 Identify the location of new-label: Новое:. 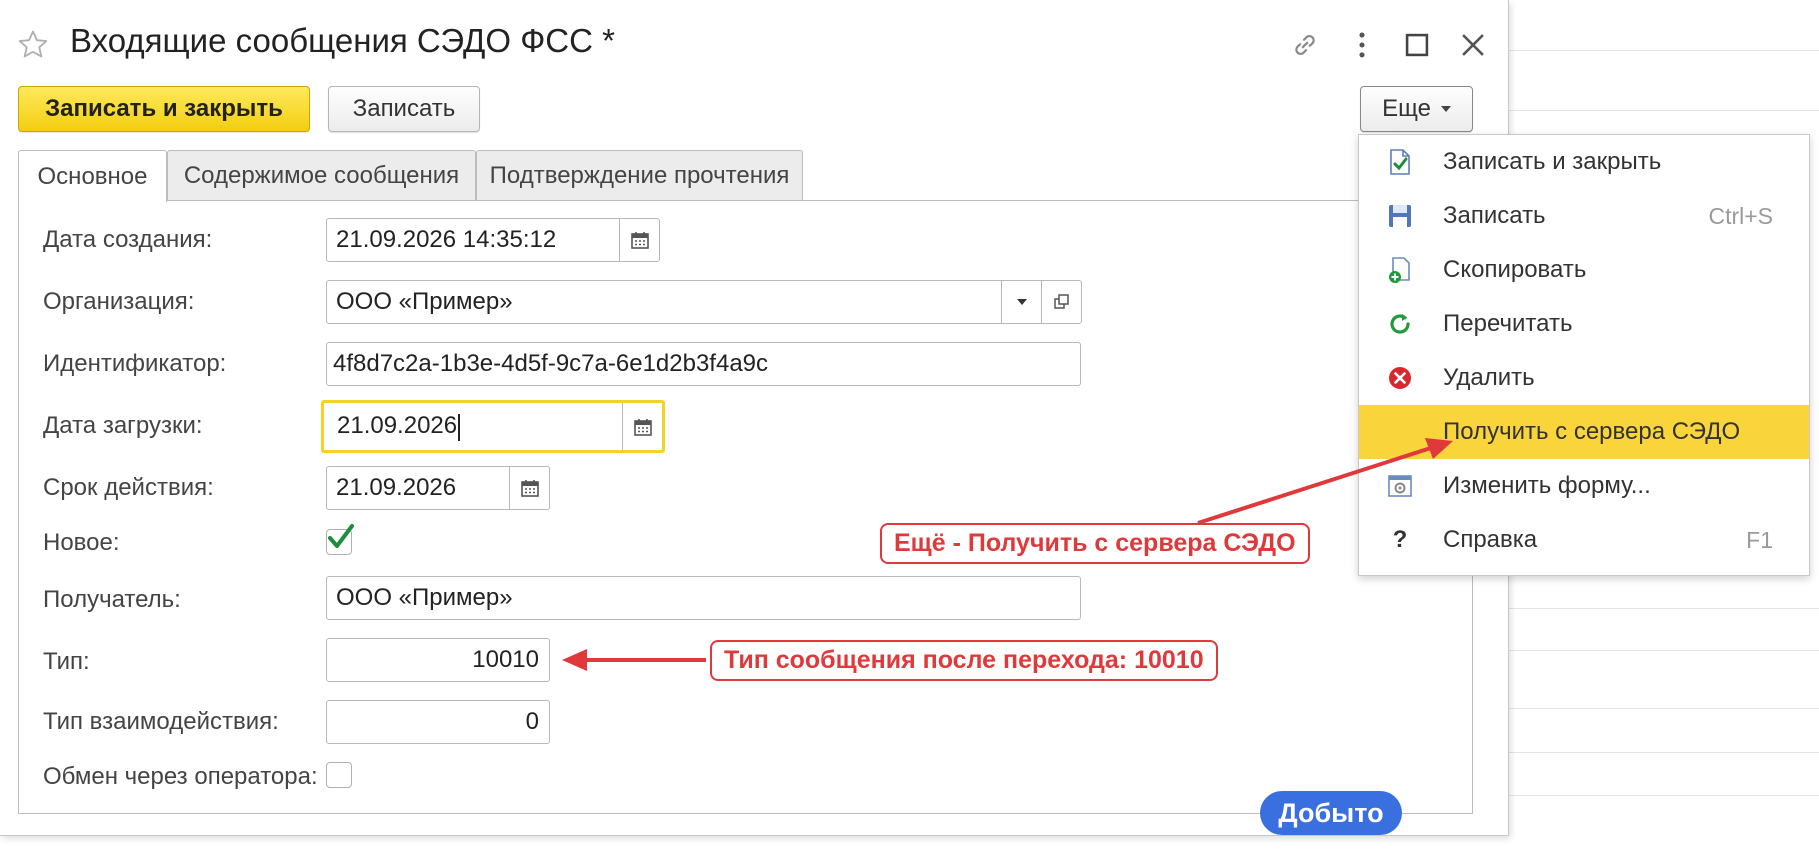
(81, 542).